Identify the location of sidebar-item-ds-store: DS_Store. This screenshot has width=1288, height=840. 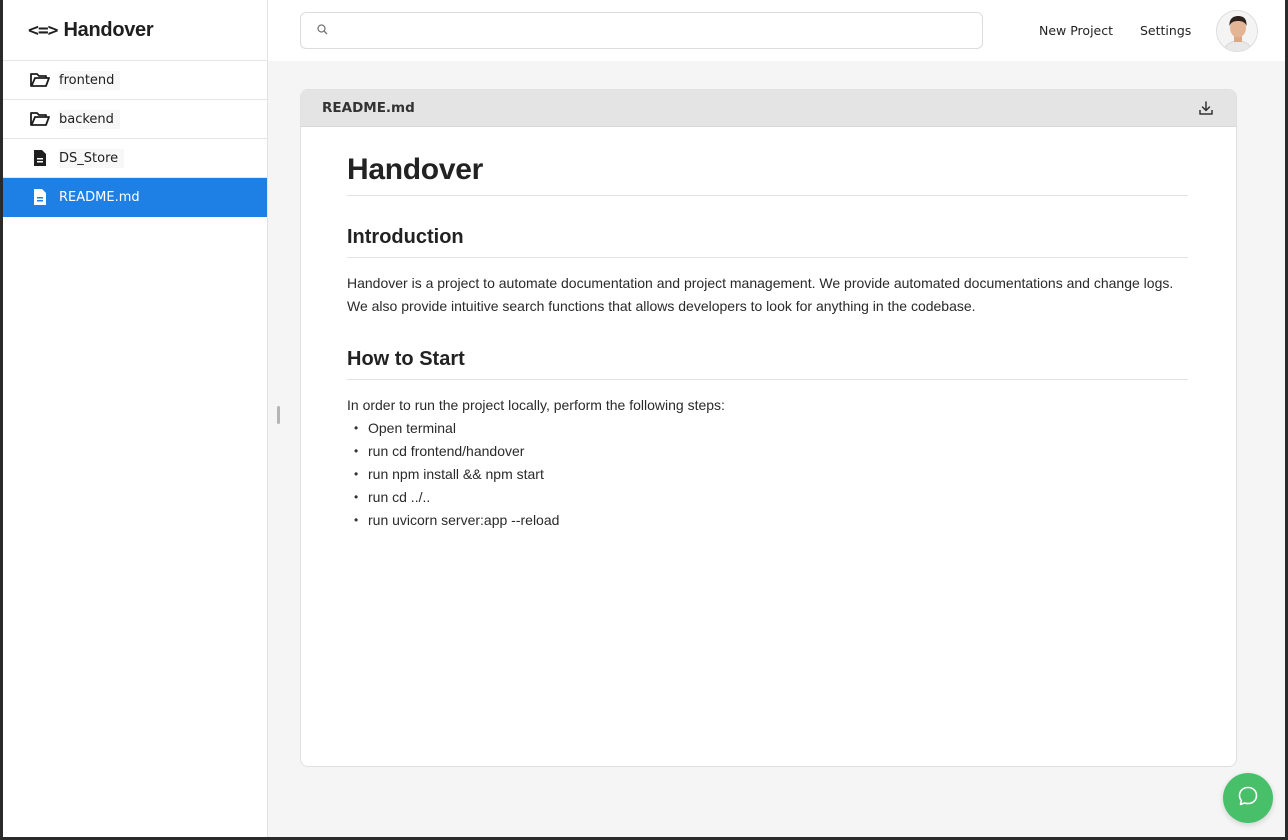
(133, 158).